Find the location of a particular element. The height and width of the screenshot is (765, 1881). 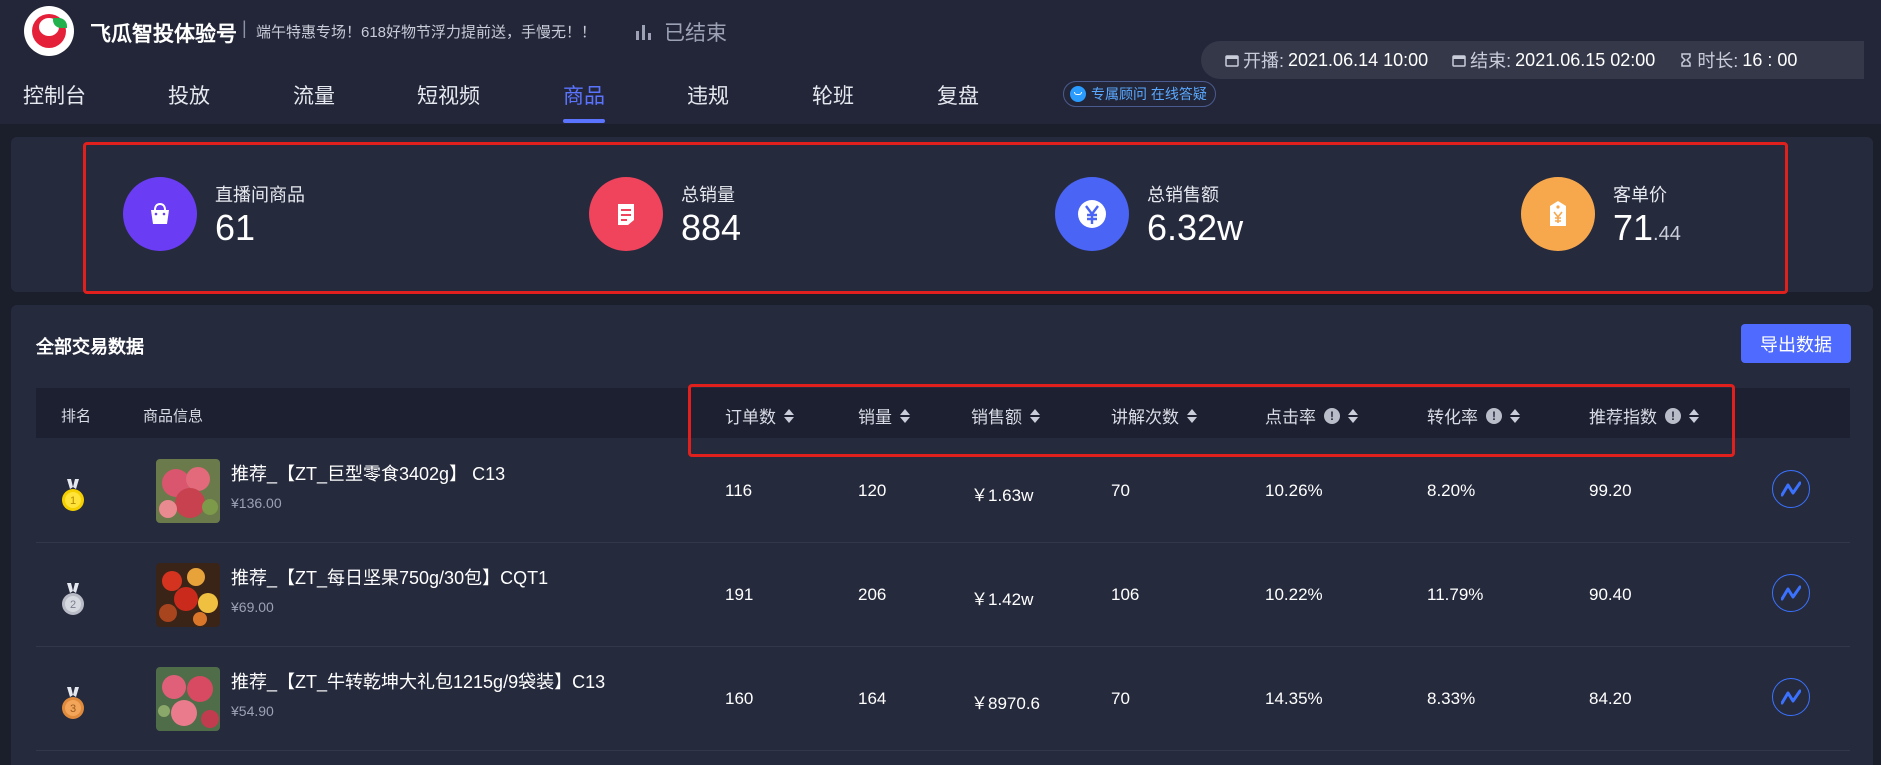

sales-cell: 164 is located at coordinates (872, 698).